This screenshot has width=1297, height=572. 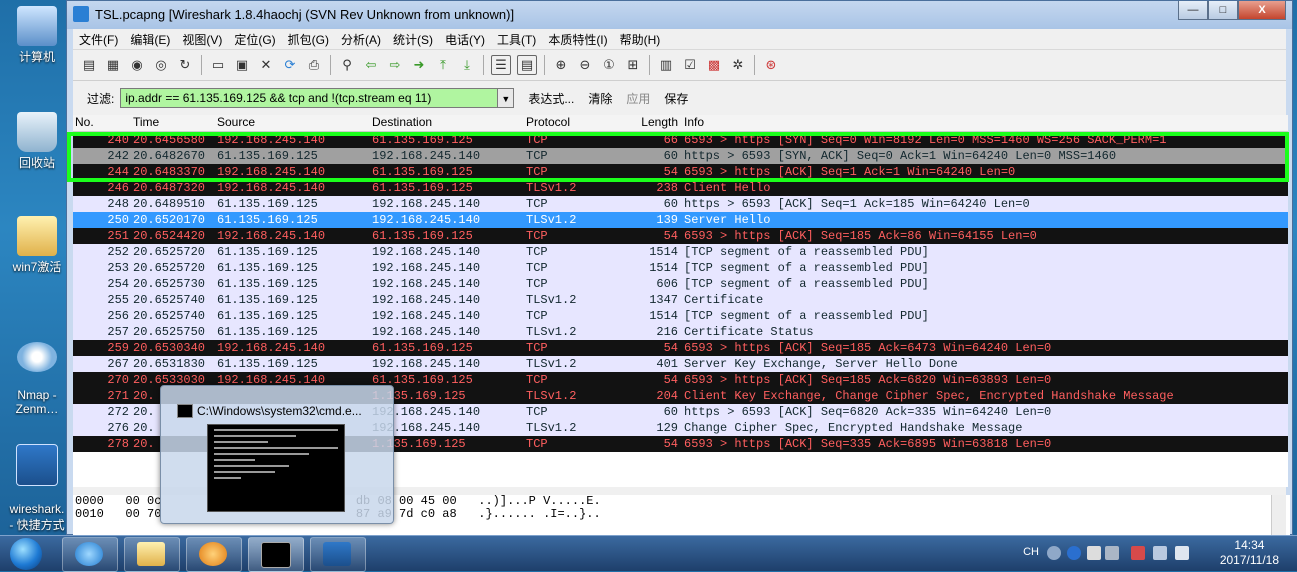 What do you see at coordinates (670, 140) in the screenshot?
I see `packet-cell-len: 66` at bounding box center [670, 140].